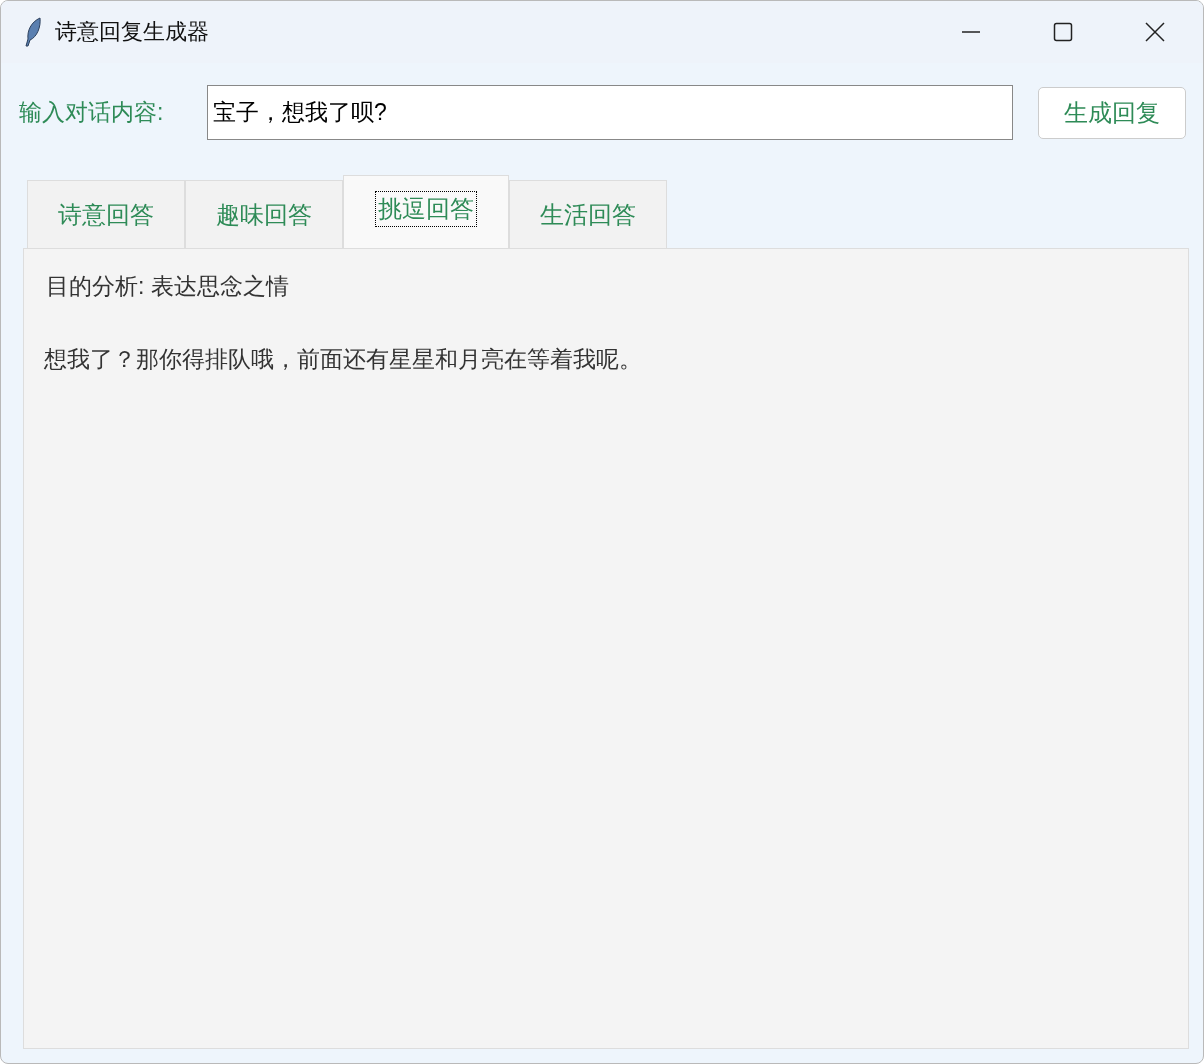  I want to click on close-icon, so click(1155, 32).